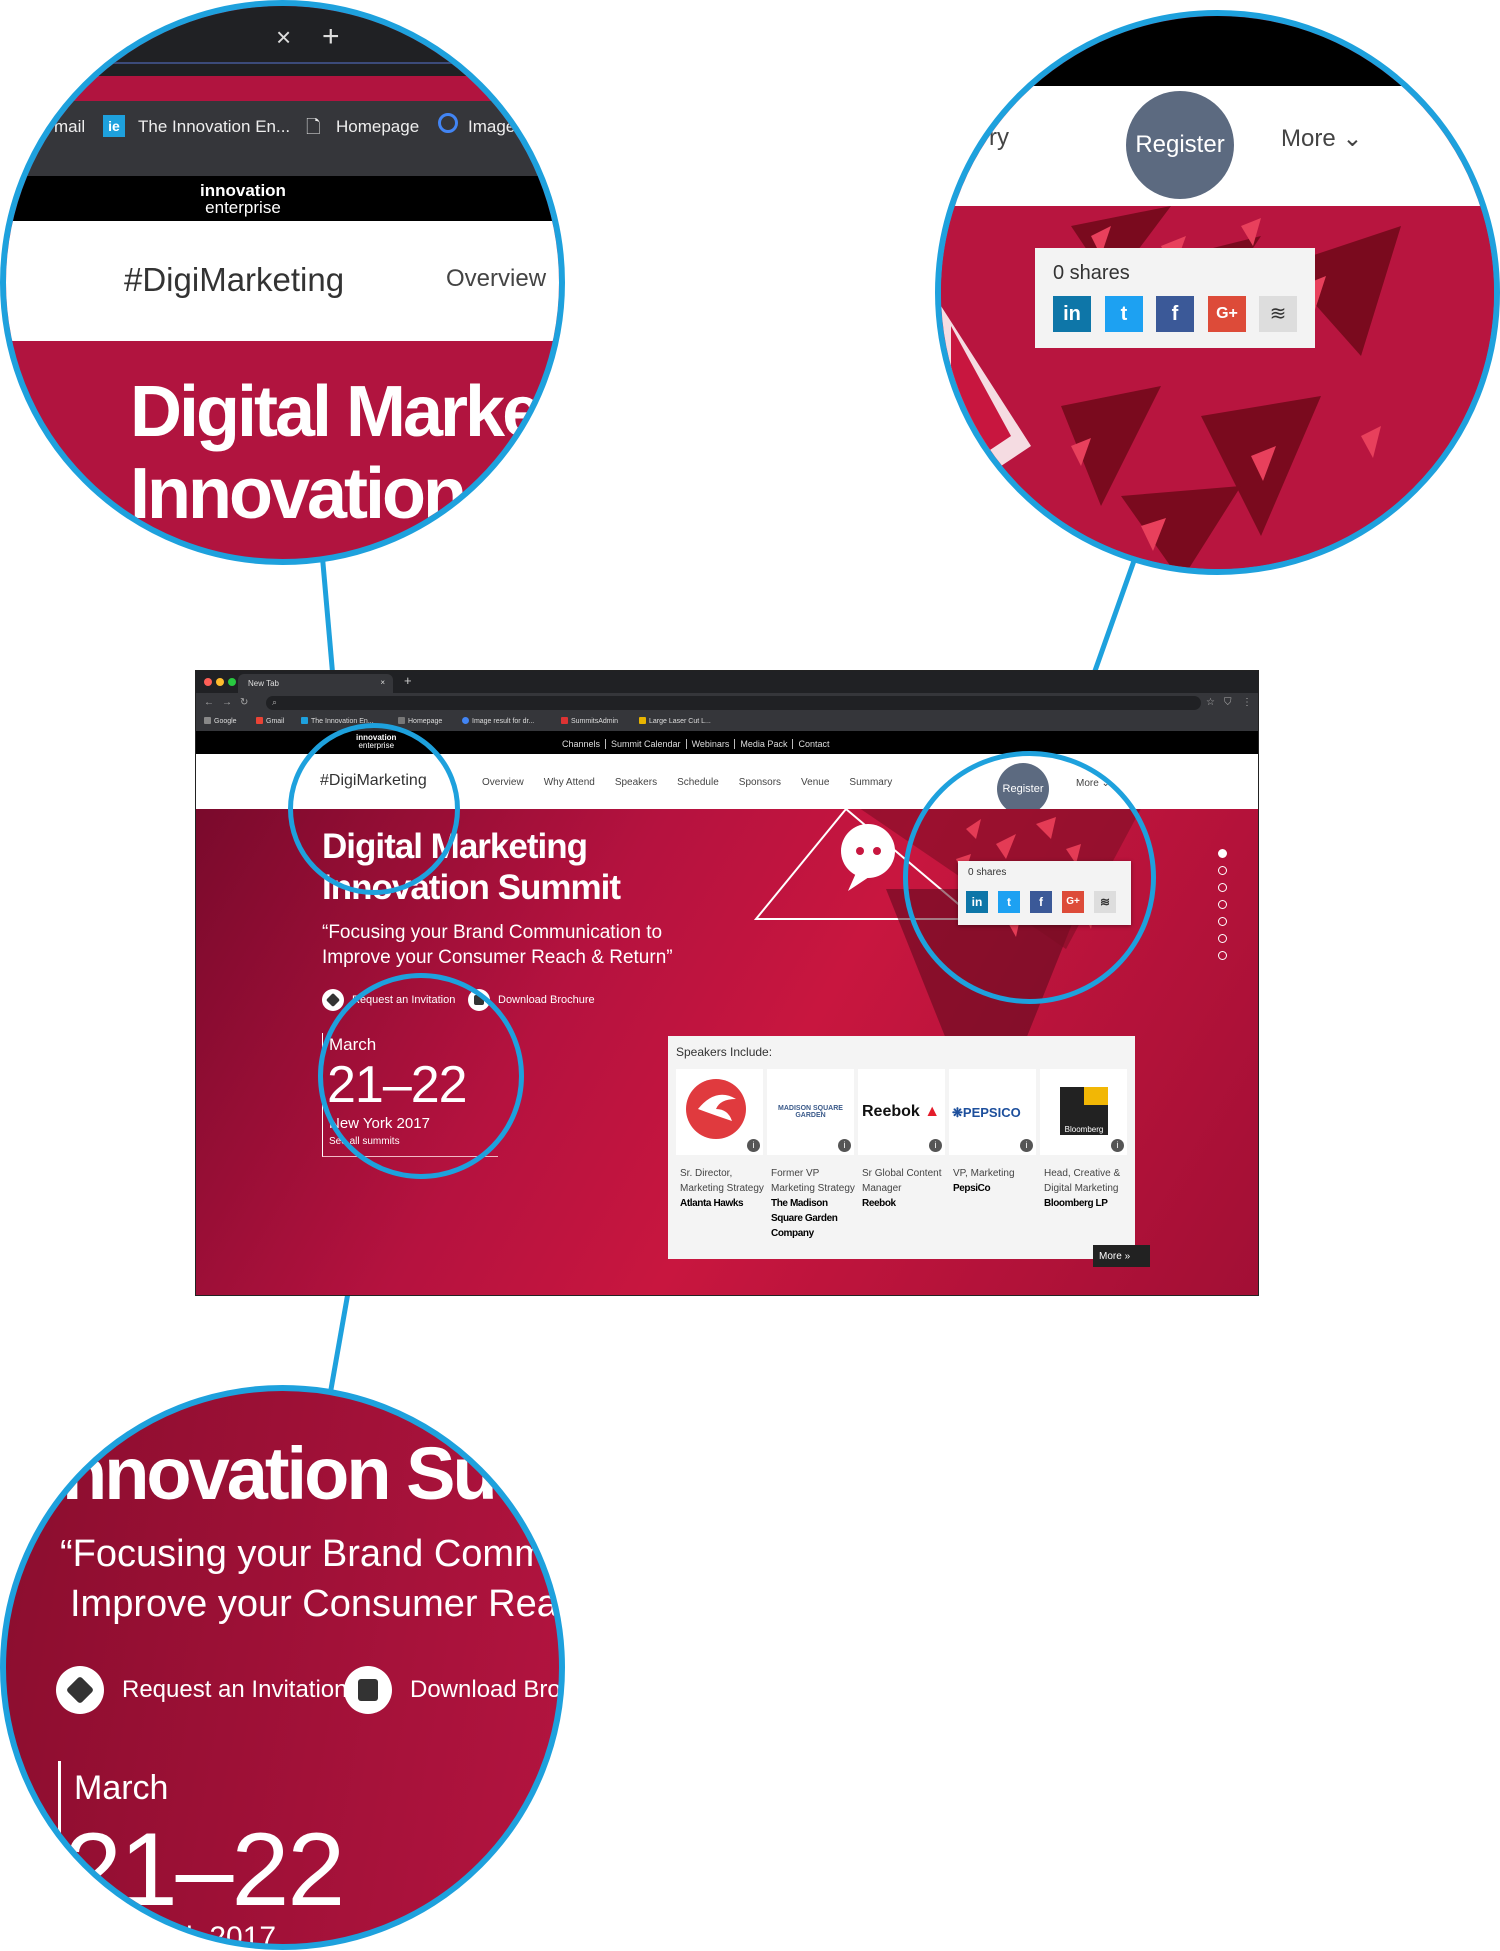 The height and width of the screenshot is (1951, 1500). I want to click on role-text: VP, Marketing, so click(984, 1173).